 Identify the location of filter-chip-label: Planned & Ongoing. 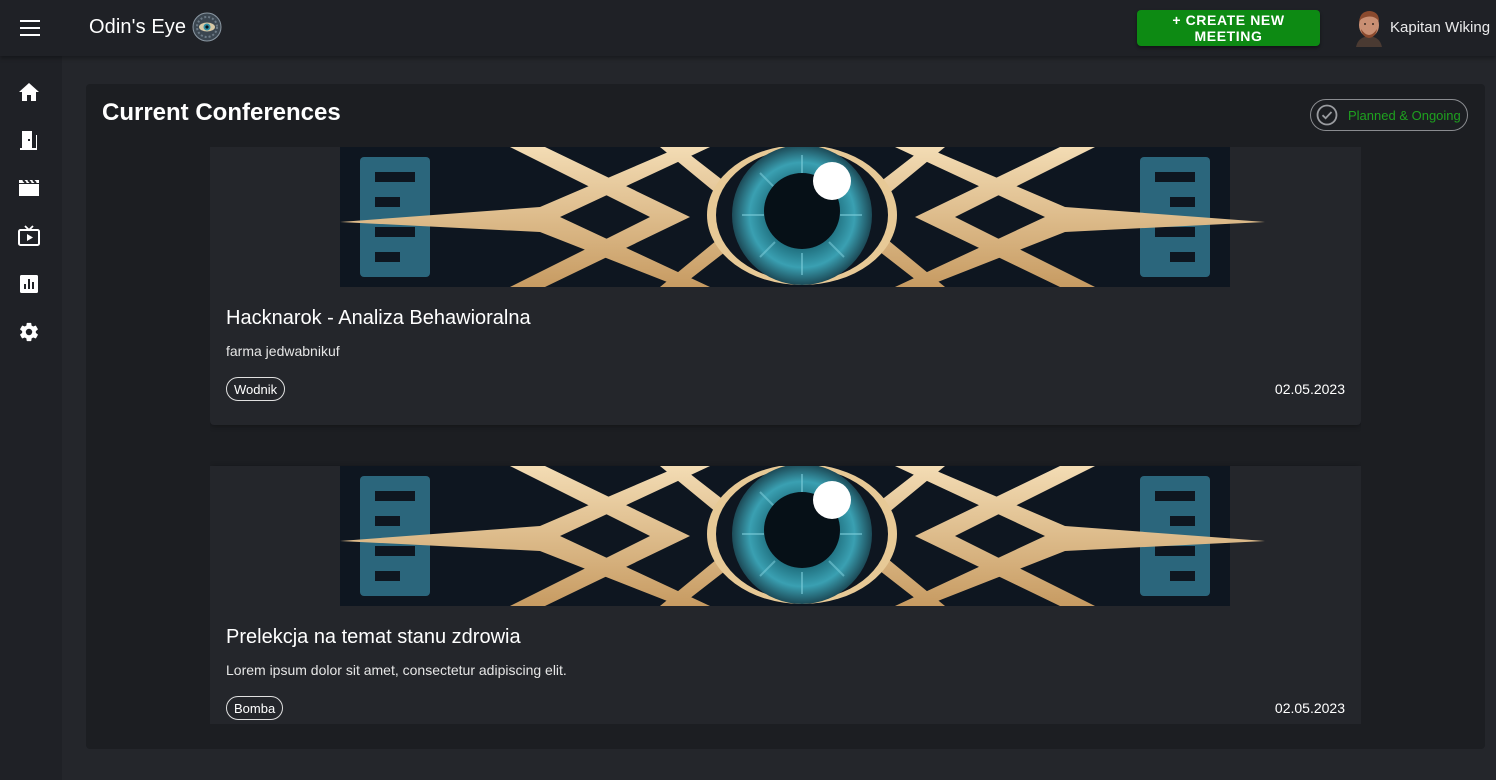
(1404, 115).